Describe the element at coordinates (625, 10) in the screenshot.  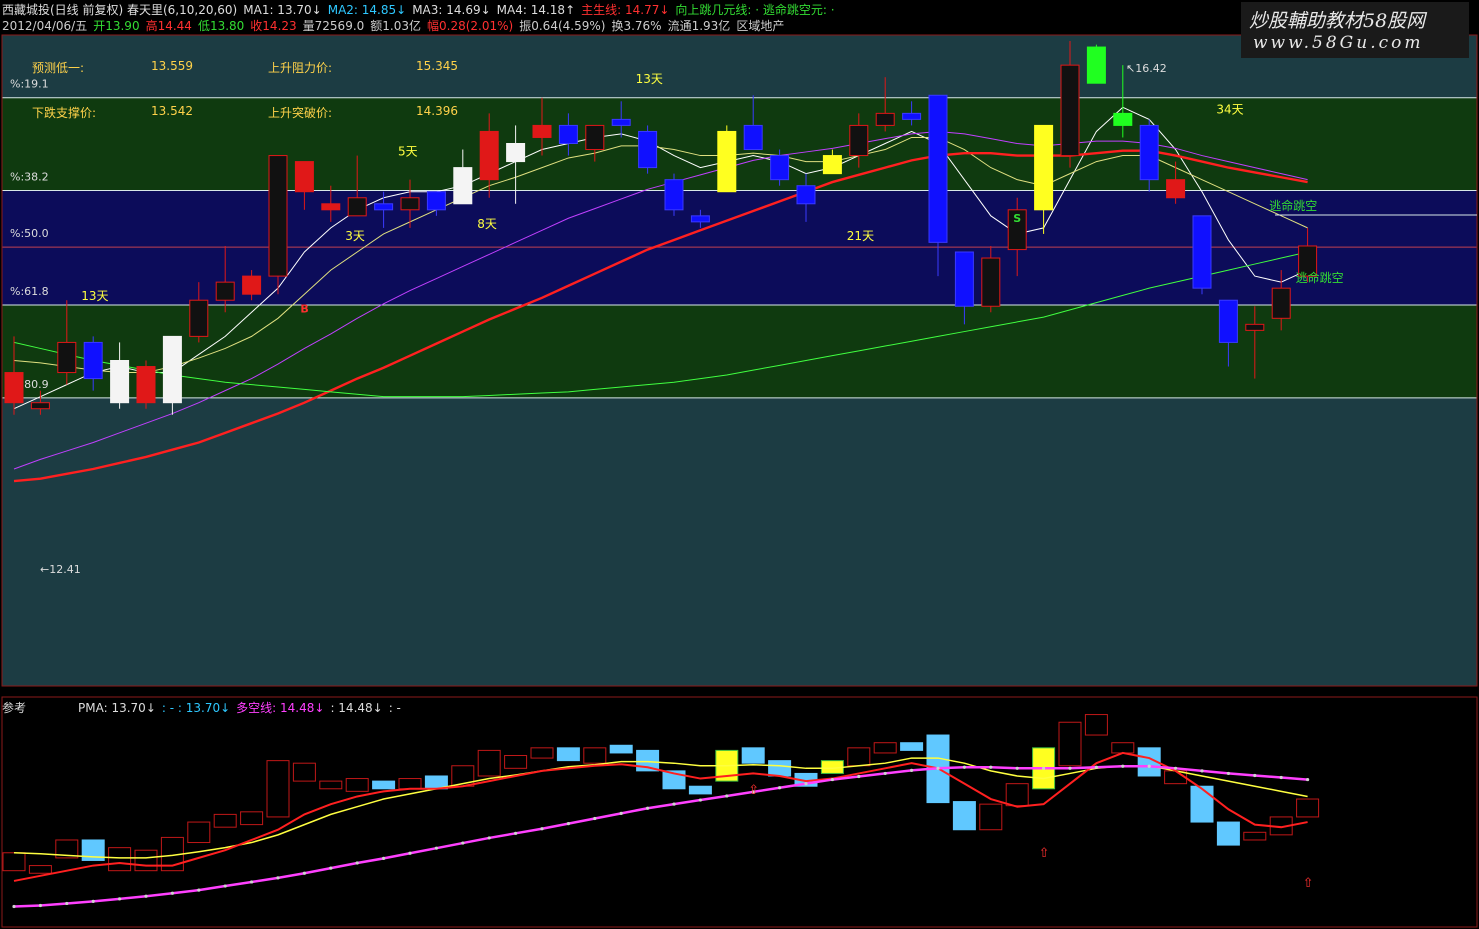
I see `header.row1-item: 主生线: 14.77↓` at that location.